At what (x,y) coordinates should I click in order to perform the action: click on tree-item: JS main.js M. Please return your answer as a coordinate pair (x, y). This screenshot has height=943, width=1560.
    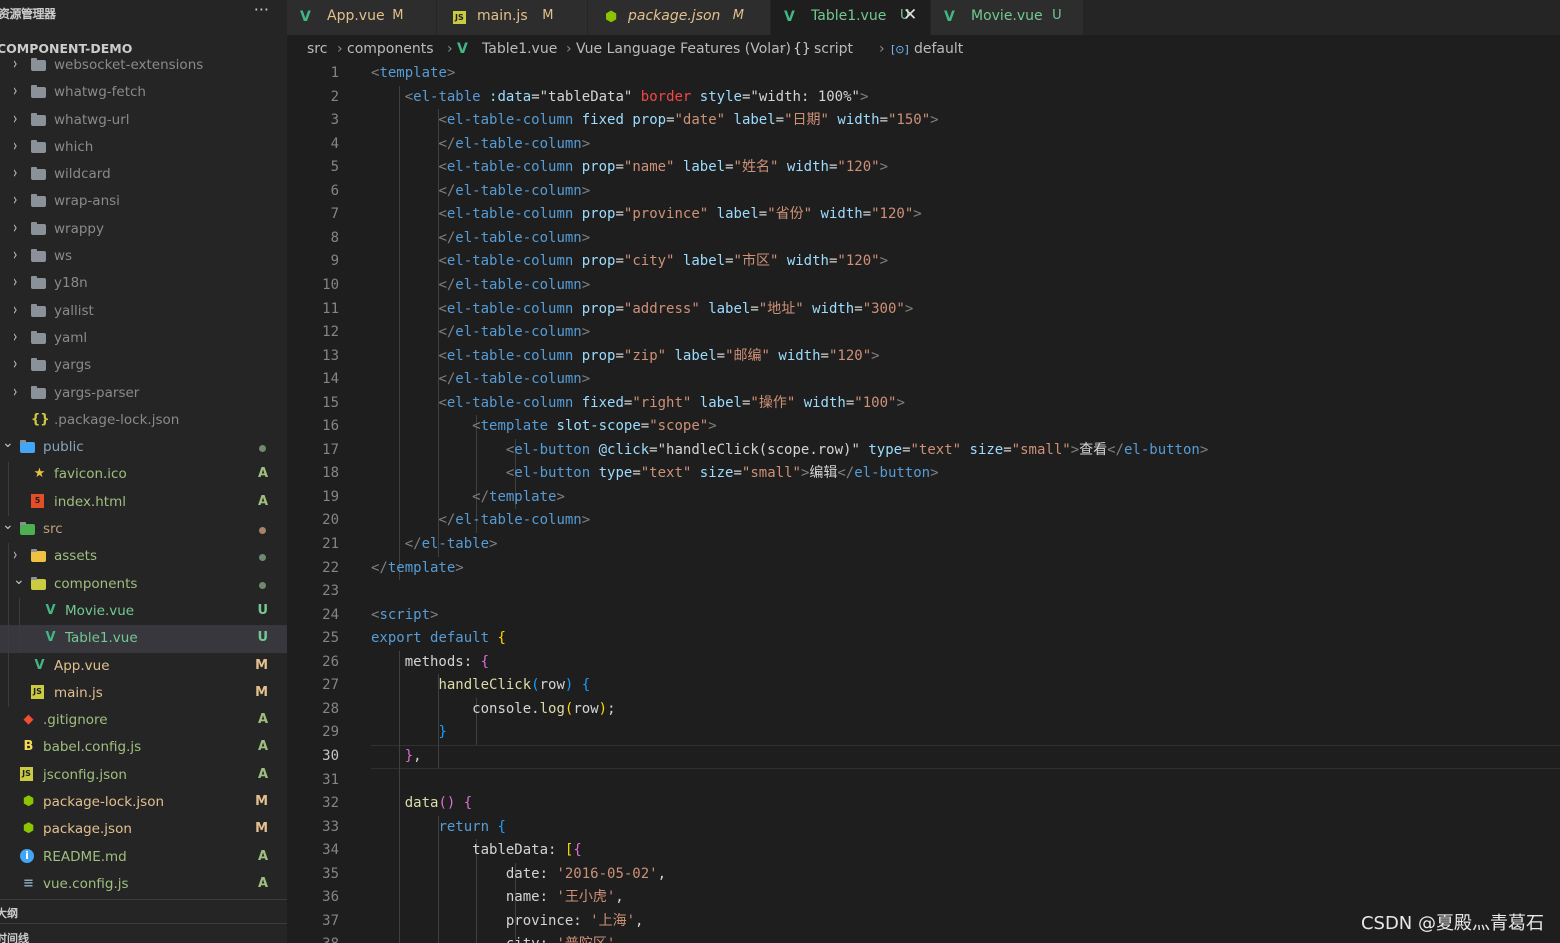
    Looking at the image, I should click on (143, 693).